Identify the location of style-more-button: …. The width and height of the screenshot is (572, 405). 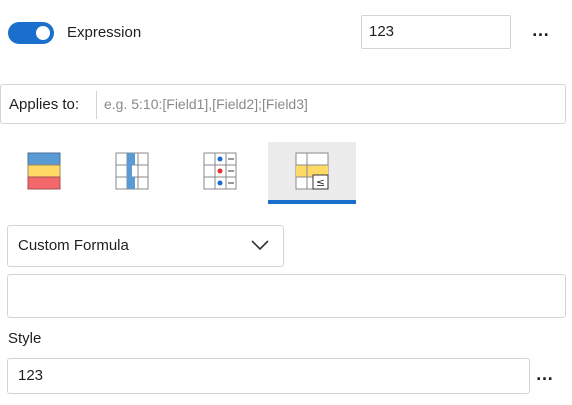
(545, 376).